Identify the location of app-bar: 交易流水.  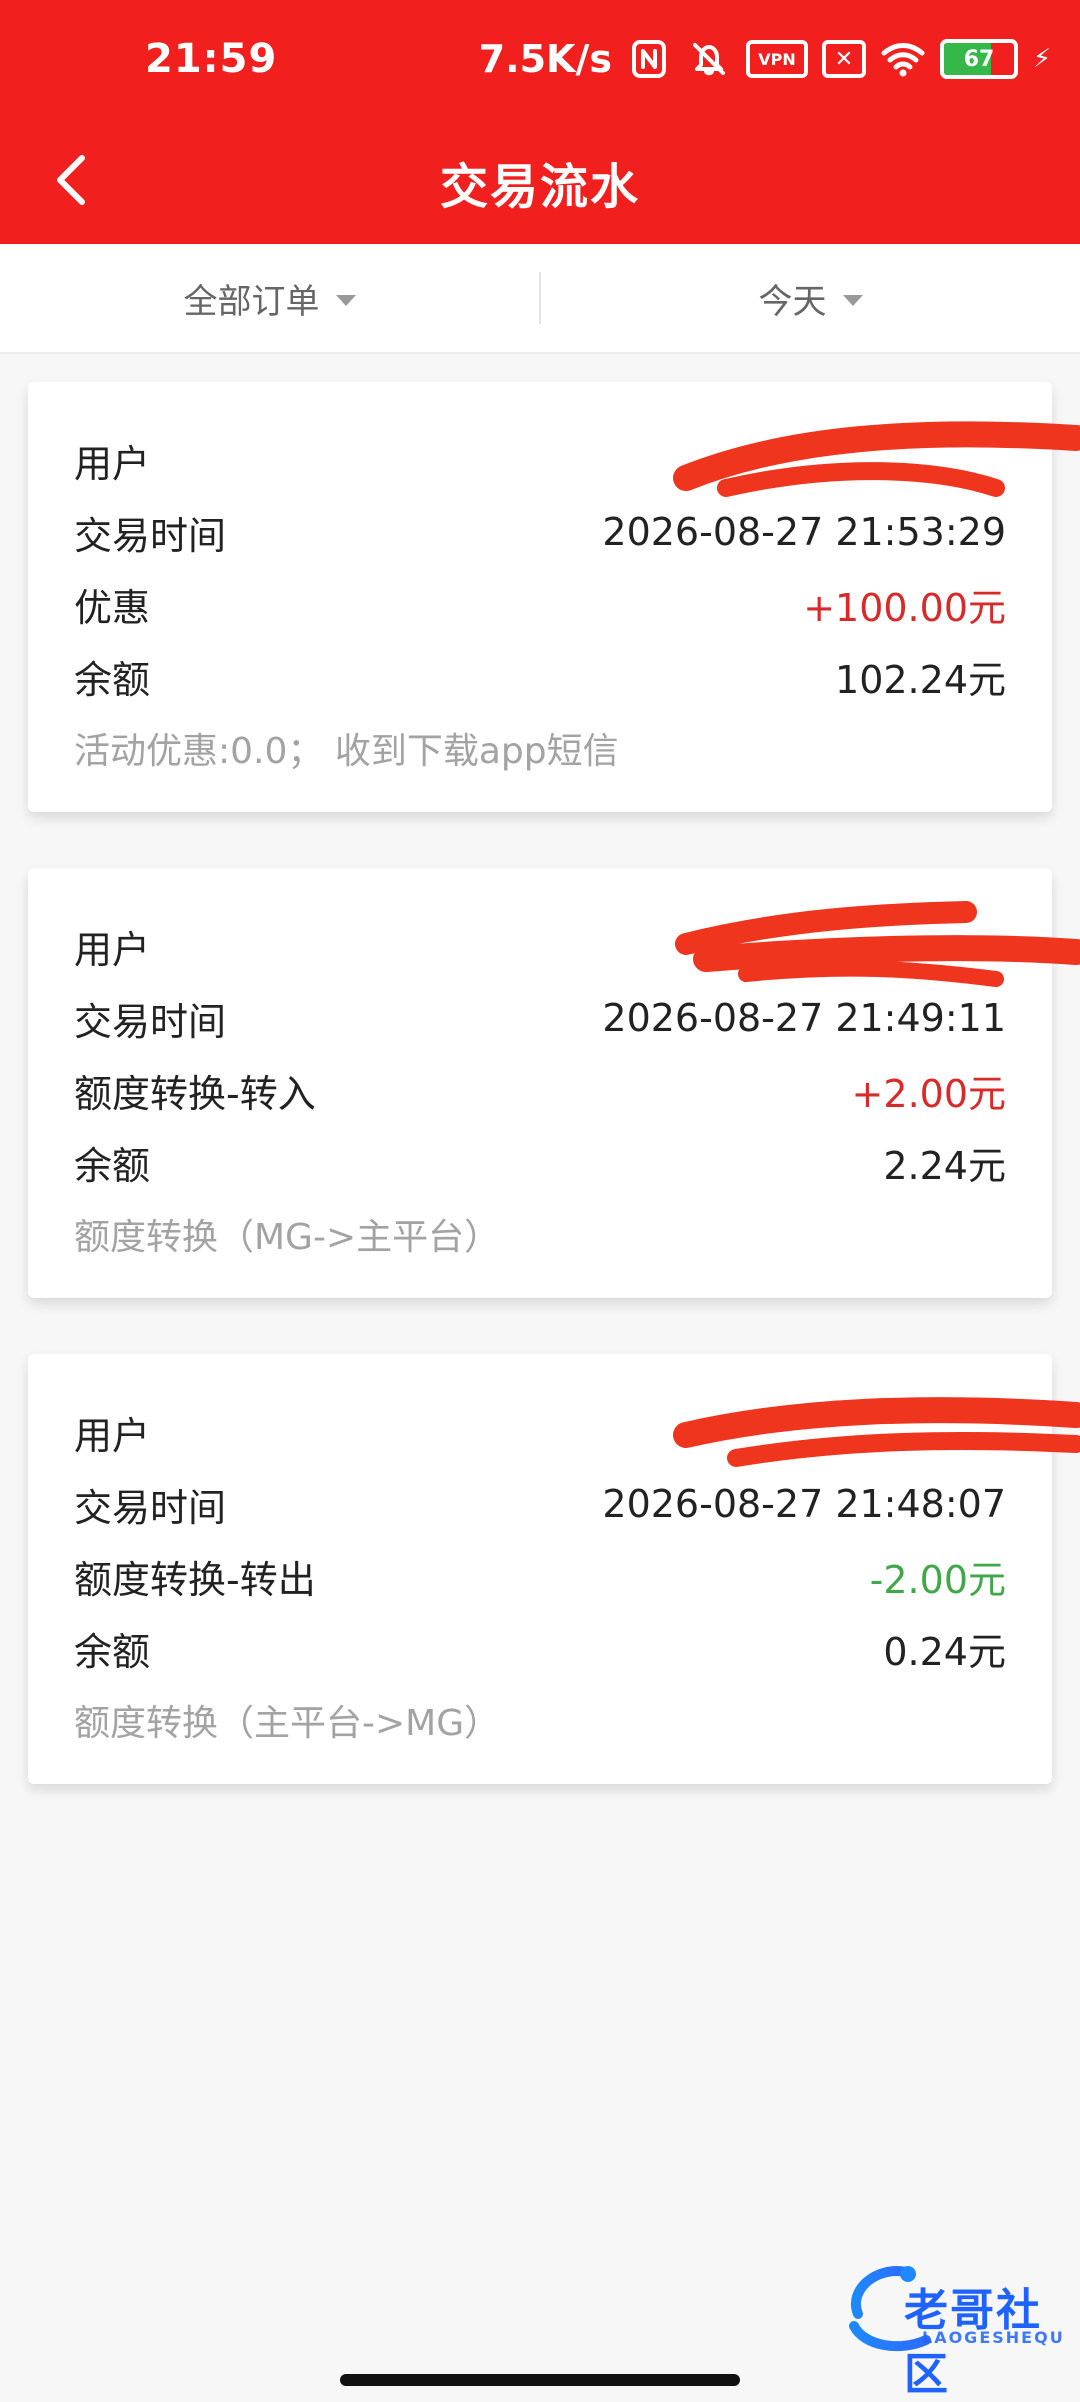
(540, 182).